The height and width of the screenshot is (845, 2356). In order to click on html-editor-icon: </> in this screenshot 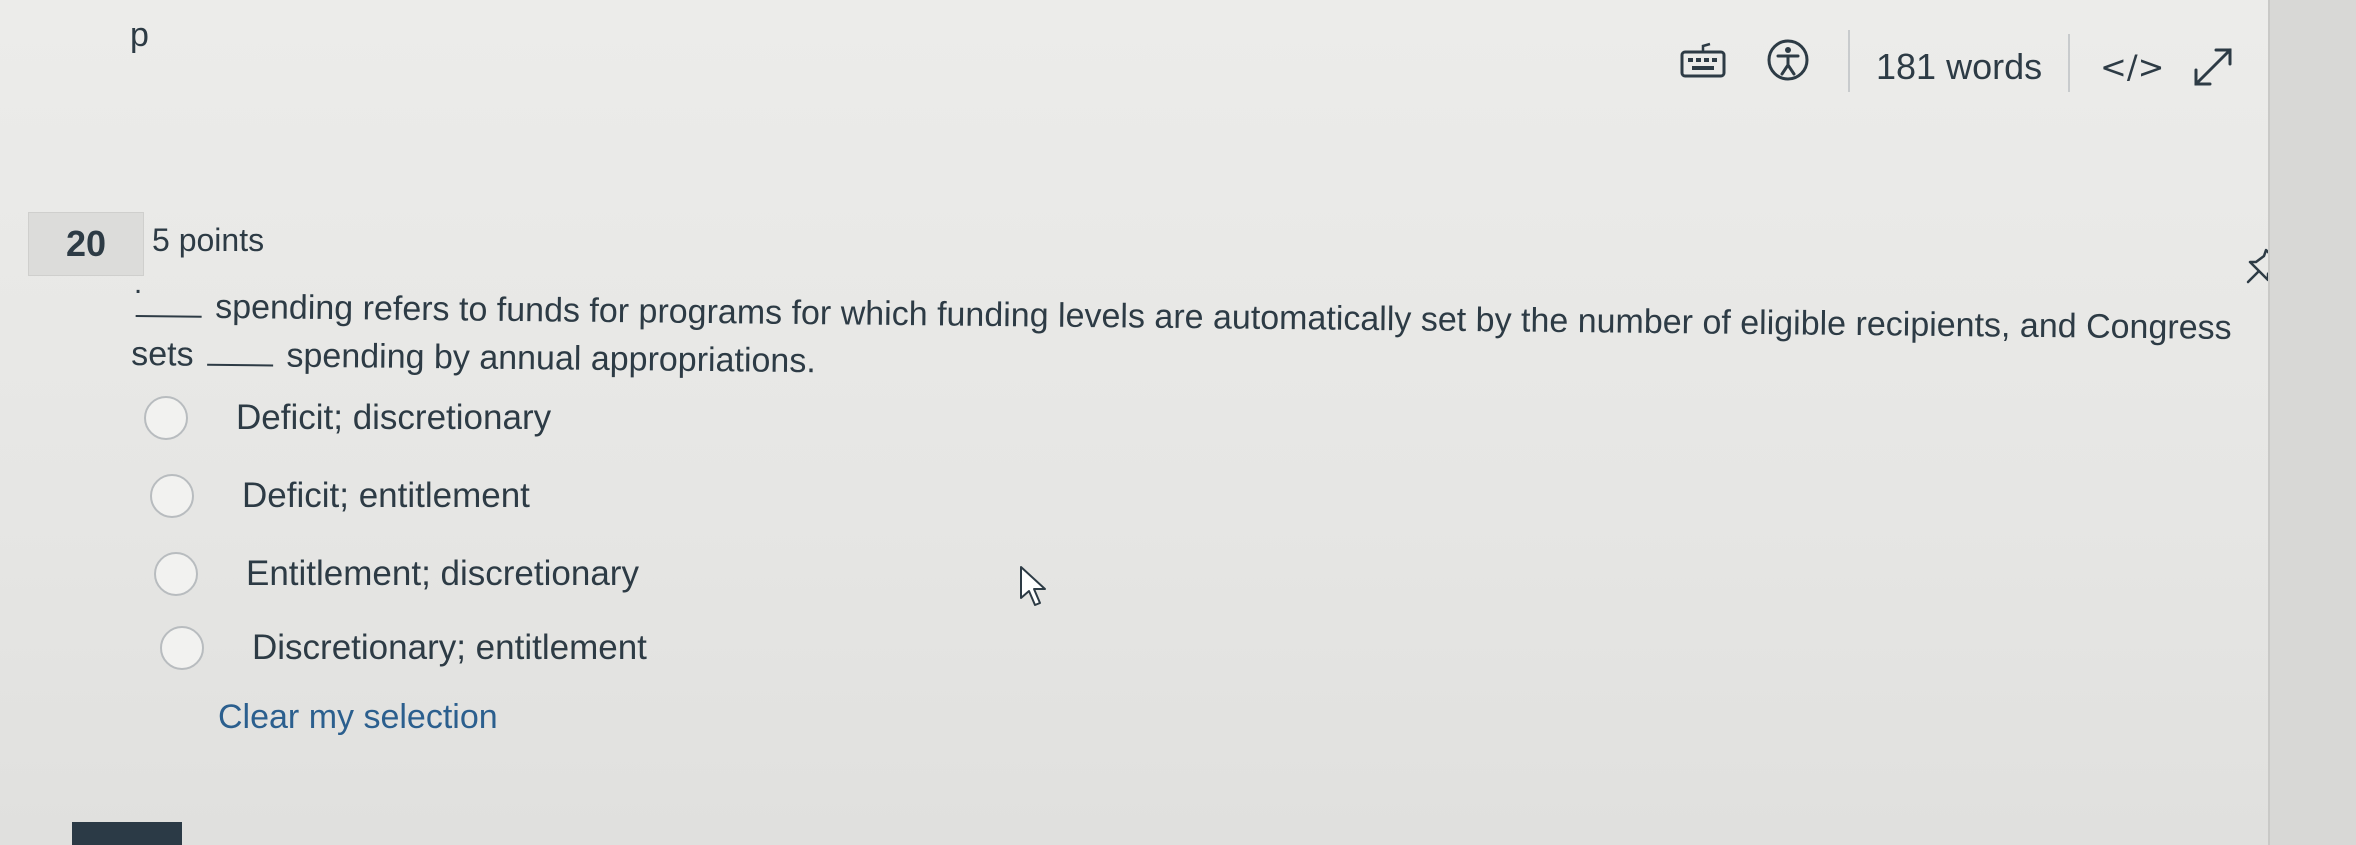, I will do `click(2132, 67)`.